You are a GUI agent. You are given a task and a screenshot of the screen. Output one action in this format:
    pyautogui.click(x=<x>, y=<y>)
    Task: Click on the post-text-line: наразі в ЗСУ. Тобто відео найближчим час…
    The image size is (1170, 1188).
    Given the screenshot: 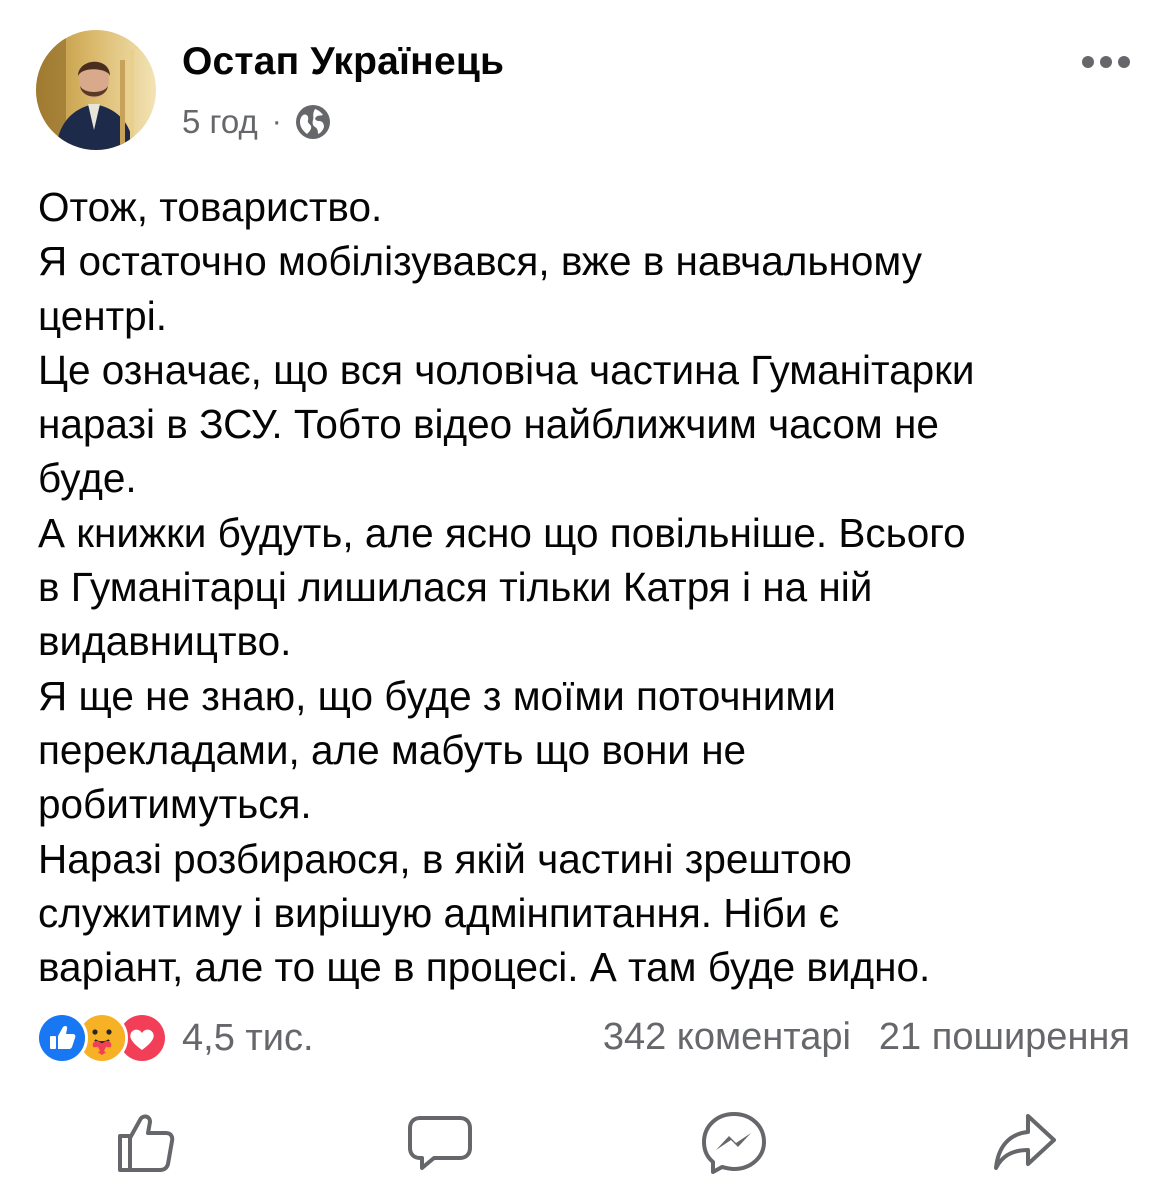 What is the action you would take?
    pyautogui.click(x=488, y=424)
    